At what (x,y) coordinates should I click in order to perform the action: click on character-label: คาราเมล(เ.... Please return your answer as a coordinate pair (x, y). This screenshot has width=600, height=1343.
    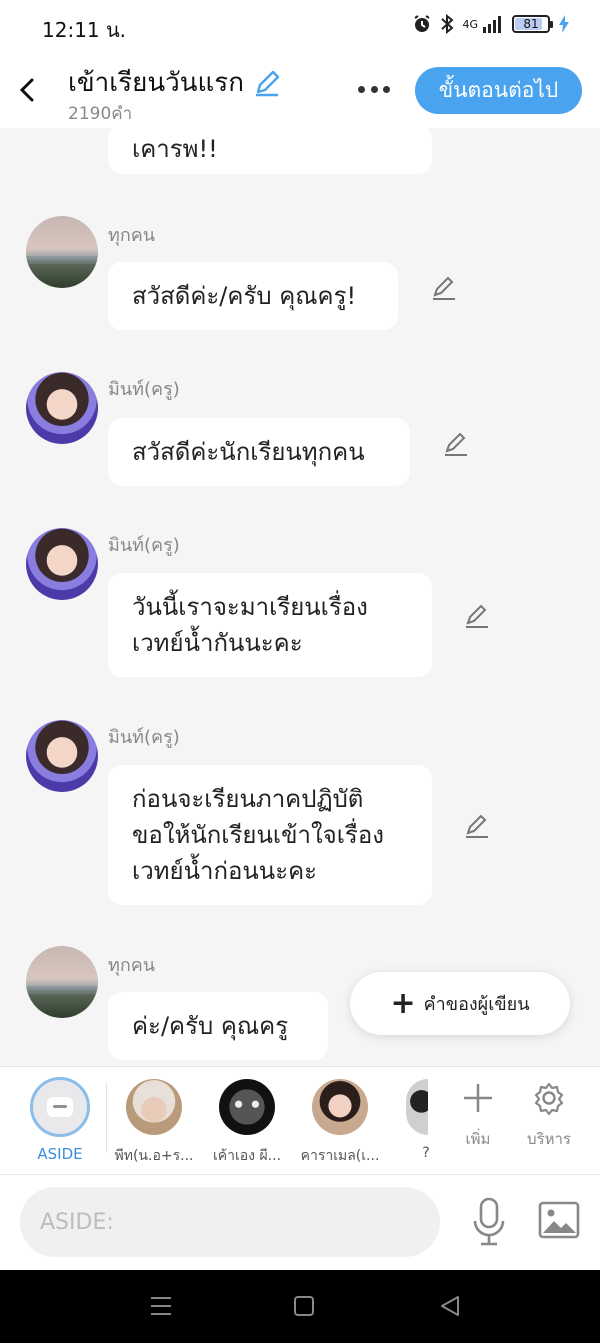
    Looking at the image, I should click on (340, 1156).